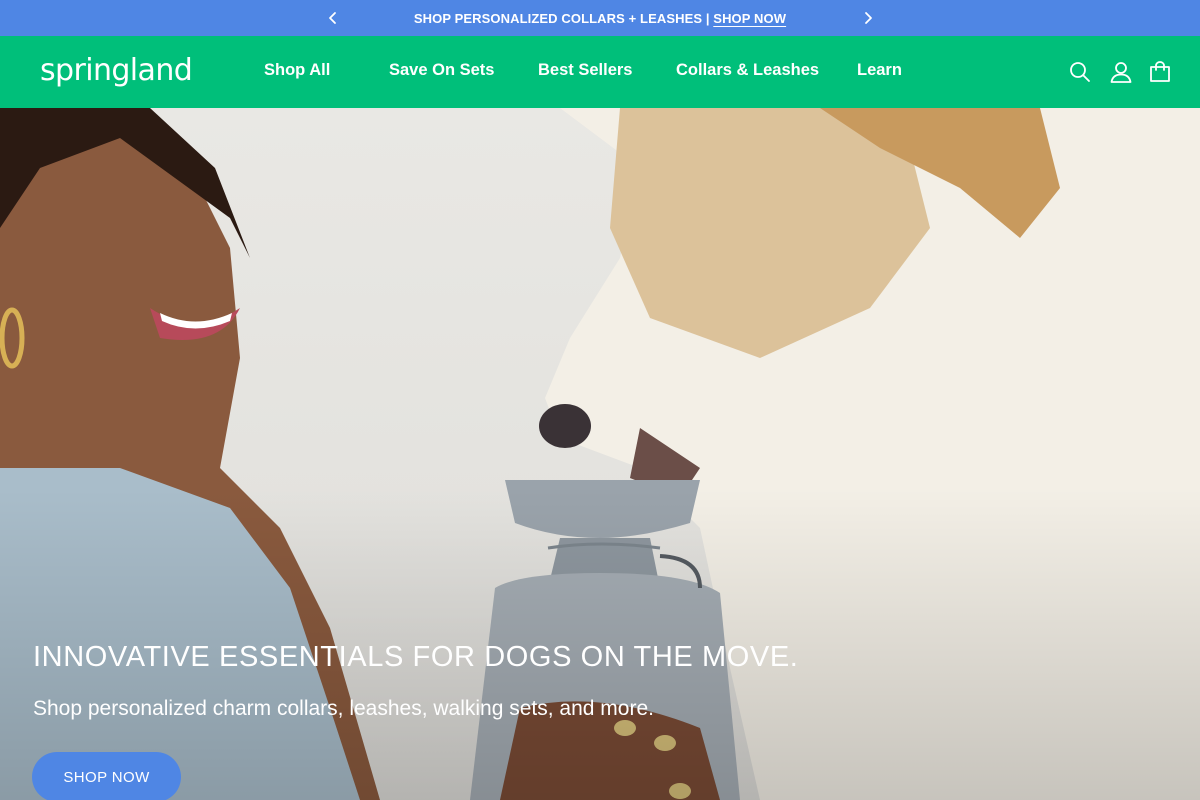 The image size is (1200, 800). Describe the element at coordinates (747, 70) in the screenshot. I see `nav-collars-leashes: Collars & Leashes` at that location.